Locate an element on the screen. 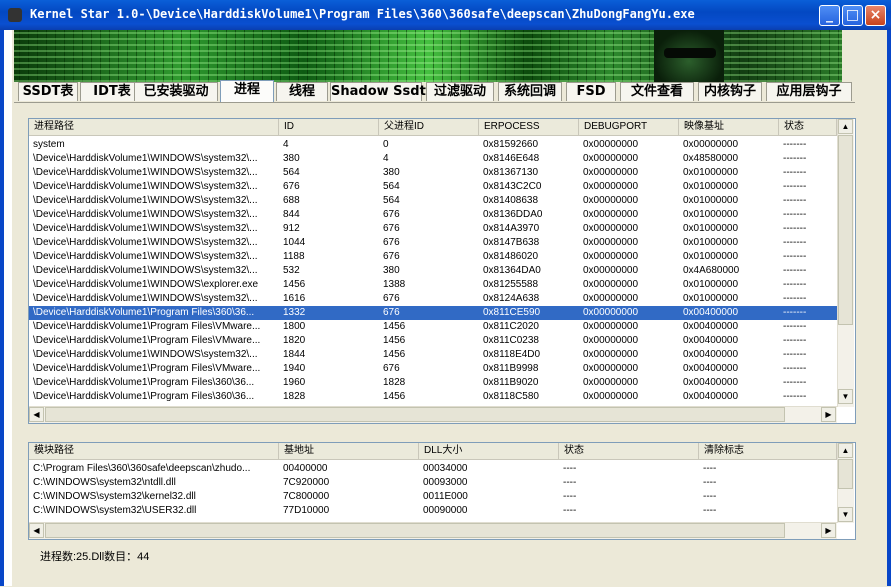 The width and height of the screenshot is (891, 587). module-column-header: 基地址 is located at coordinates (349, 451).